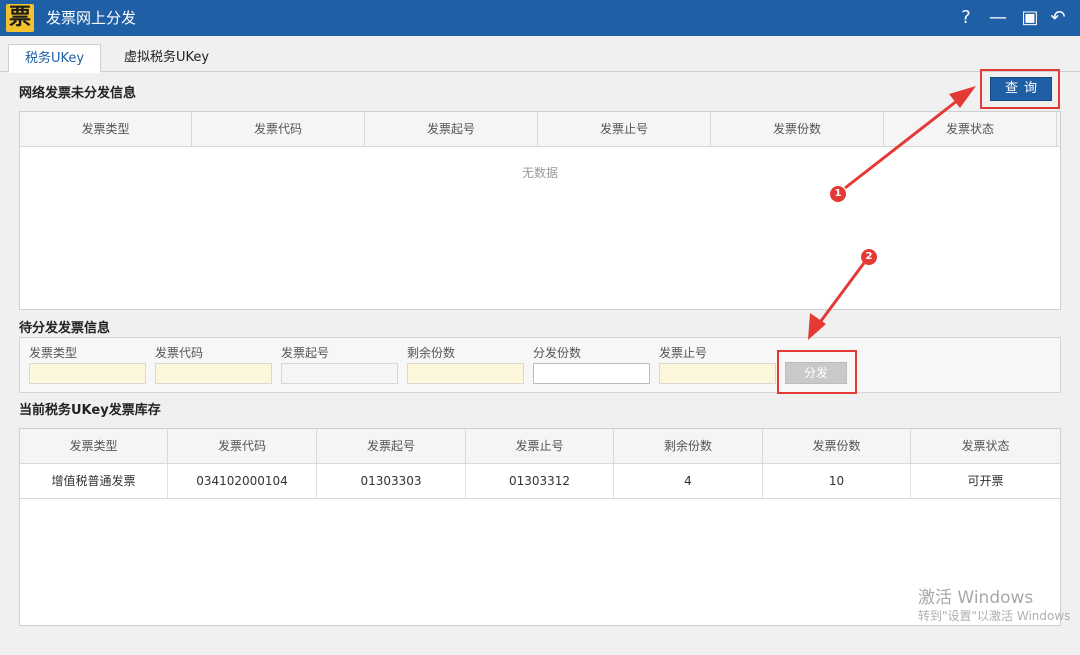 The height and width of the screenshot is (655, 1080). I want to click on query-highlight-box, so click(1020, 89).